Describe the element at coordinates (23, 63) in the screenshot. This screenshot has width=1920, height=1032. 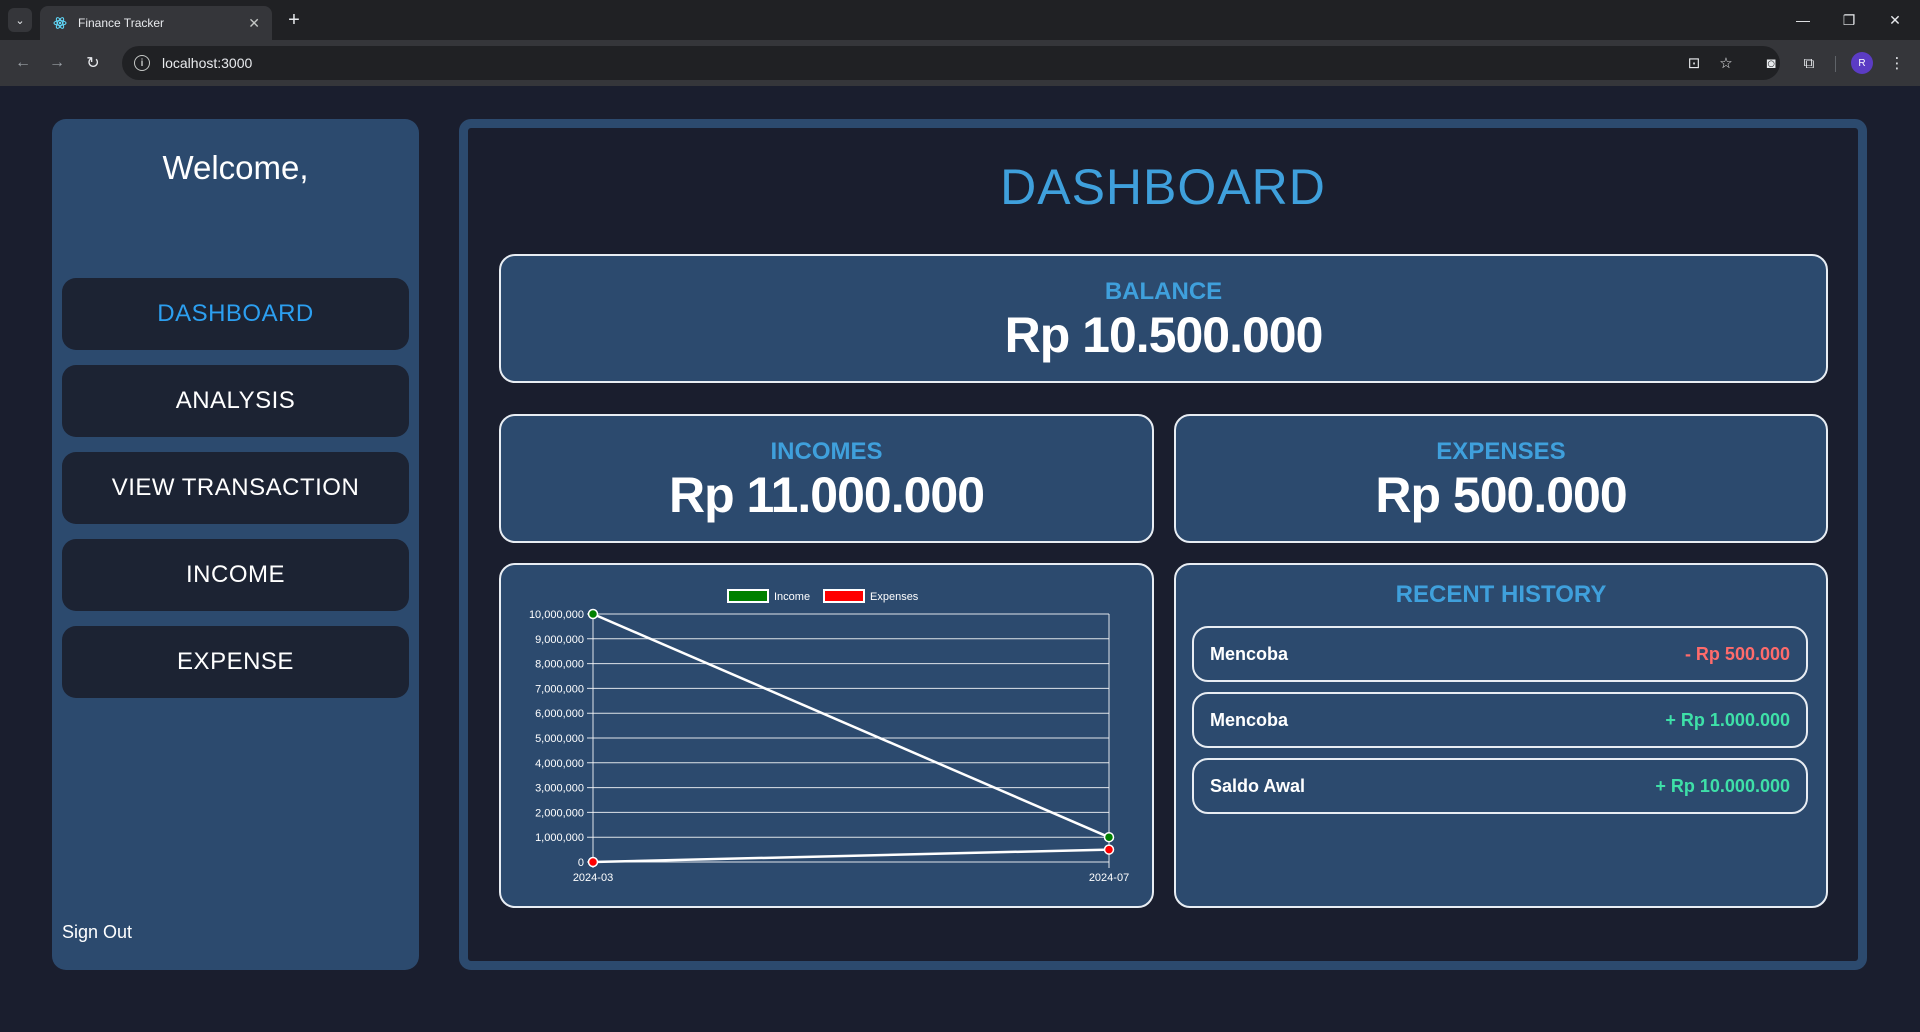
I see `back-arrow-icon: ←` at that location.